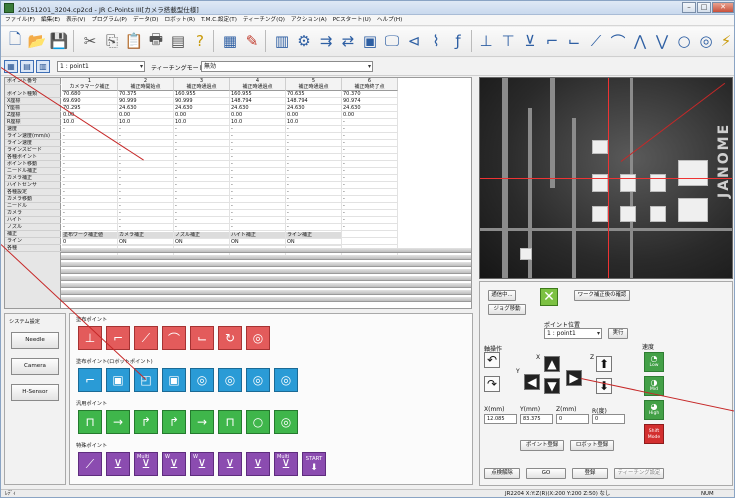 Image resolution: width=735 pixels, height=498 pixels. Describe the element at coordinates (500, 419) in the screenshot. I see `x-coordinate-field: 12.085` at that location.